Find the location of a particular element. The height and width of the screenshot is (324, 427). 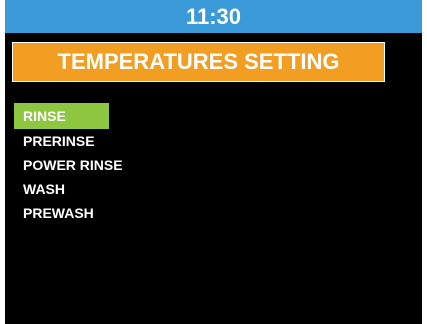

menu-item-prerinse: PRERINSE is located at coordinates (114, 141).